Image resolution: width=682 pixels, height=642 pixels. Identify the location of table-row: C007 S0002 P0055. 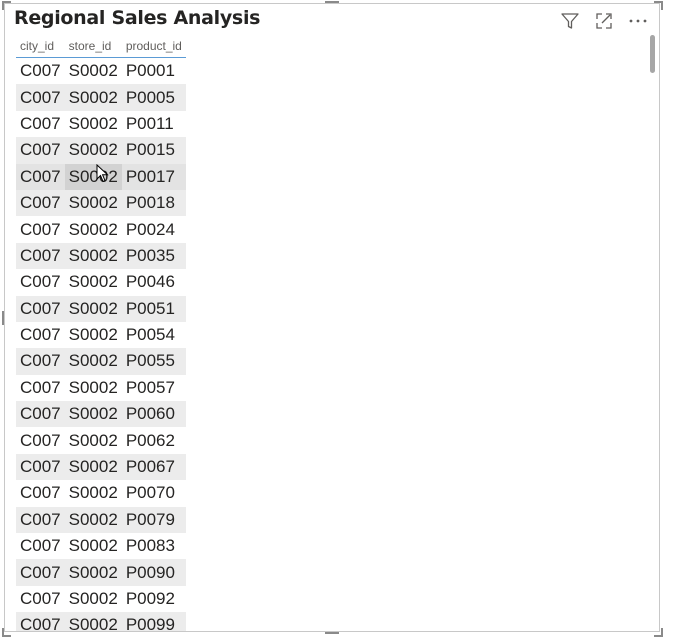
(101, 361).